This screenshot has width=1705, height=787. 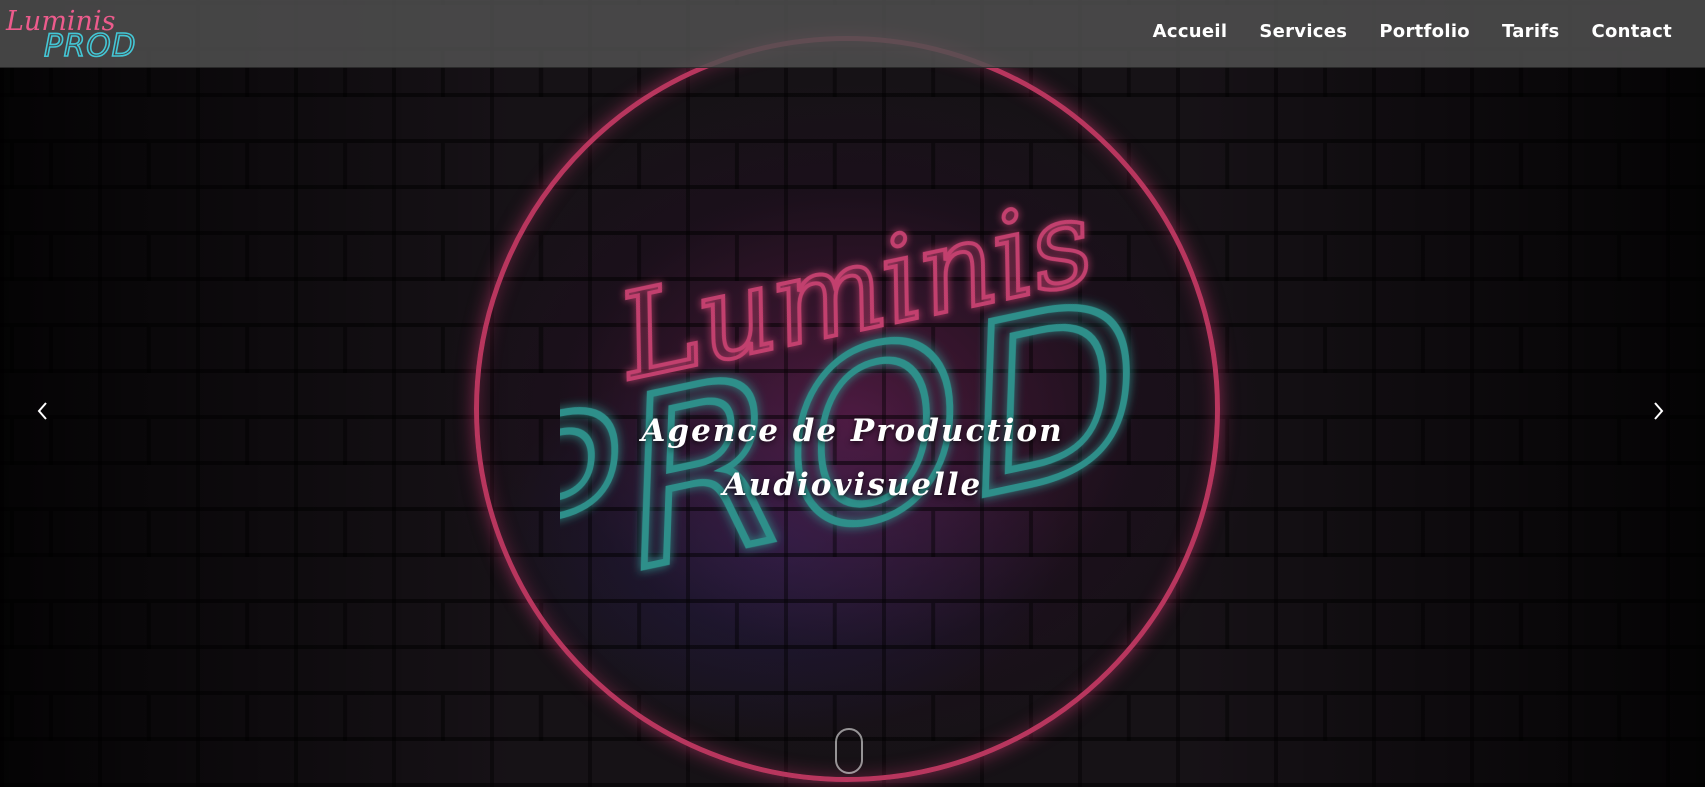 I want to click on nav-tarifs: Tarifs, so click(x=1531, y=31).